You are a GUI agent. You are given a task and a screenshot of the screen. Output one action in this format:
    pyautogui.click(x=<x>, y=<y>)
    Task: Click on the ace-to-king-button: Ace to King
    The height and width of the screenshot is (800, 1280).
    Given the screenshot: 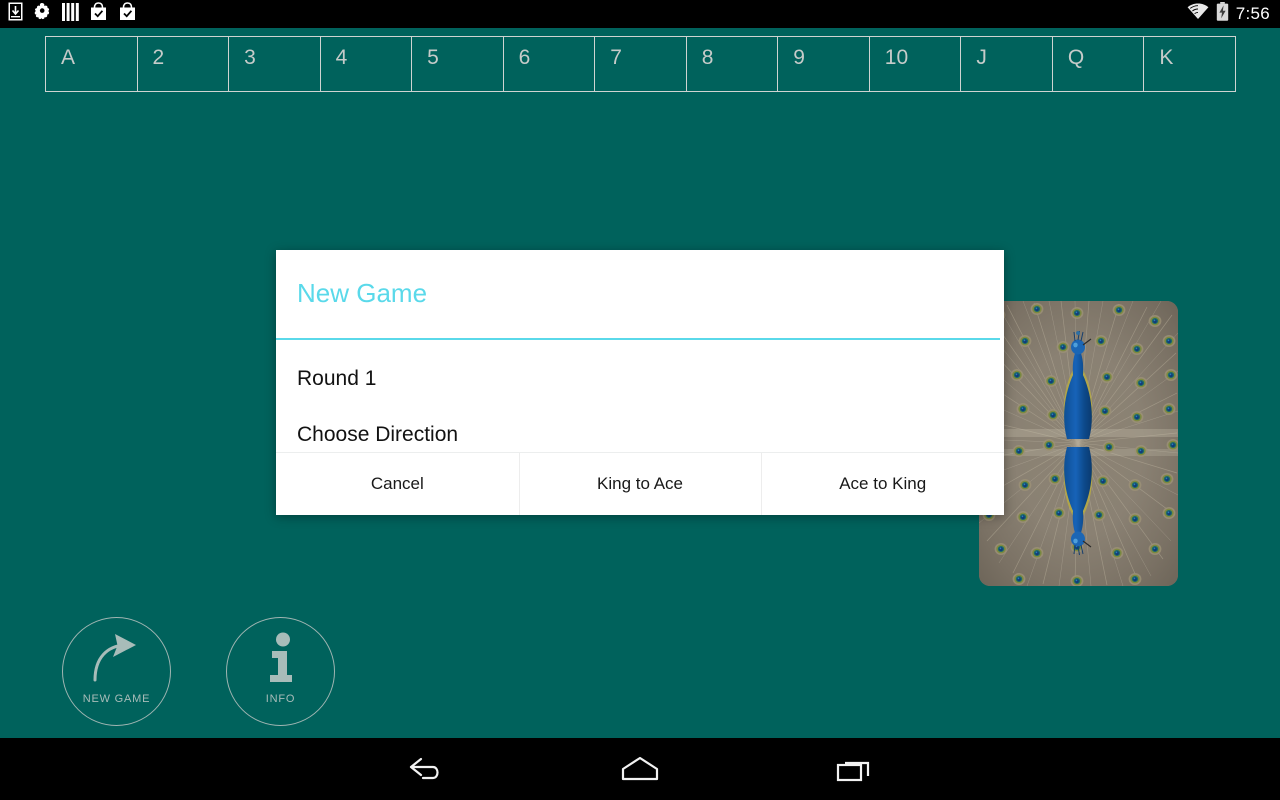 What is the action you would take?
    pyautogui.click(x=883, y=484)
    